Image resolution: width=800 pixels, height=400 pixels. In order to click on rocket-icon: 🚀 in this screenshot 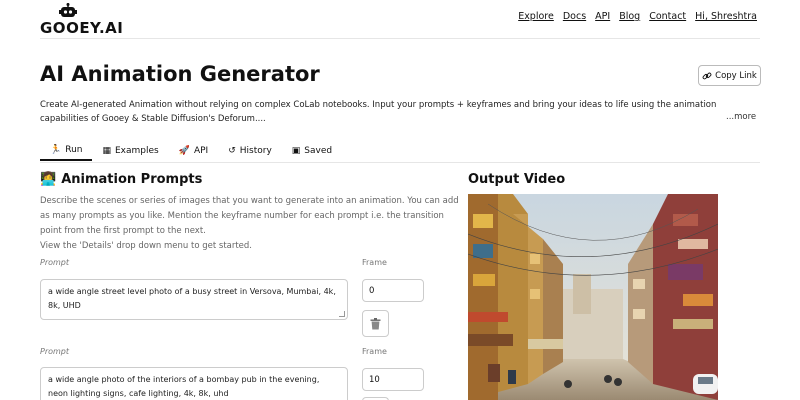, I will do `click(184, 150)`.